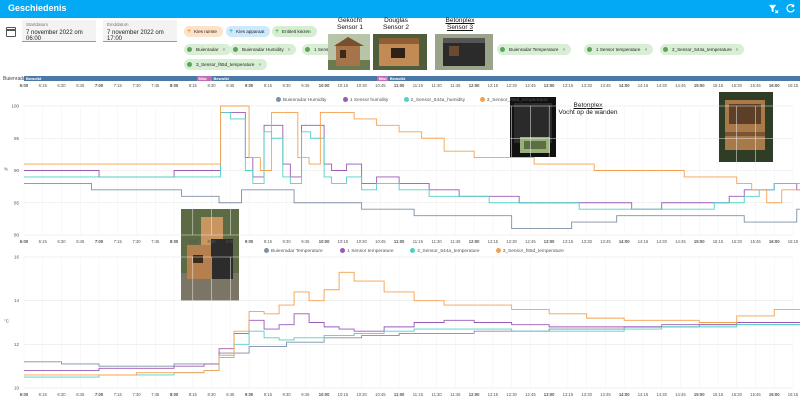 This screenshot has width=800, height=412. I want to click on timeline-tick-label: 10:00, so click(324, 85).